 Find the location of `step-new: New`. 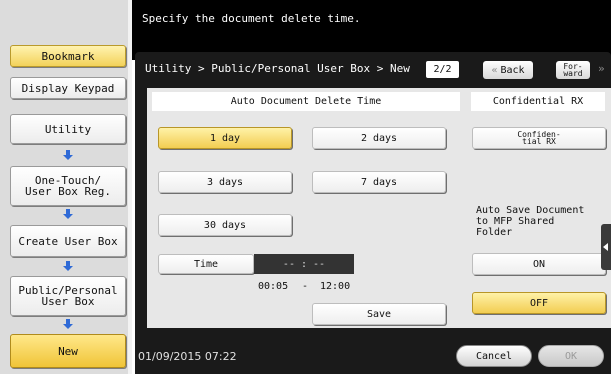

step-new: New is located at coordinates (68, 351).